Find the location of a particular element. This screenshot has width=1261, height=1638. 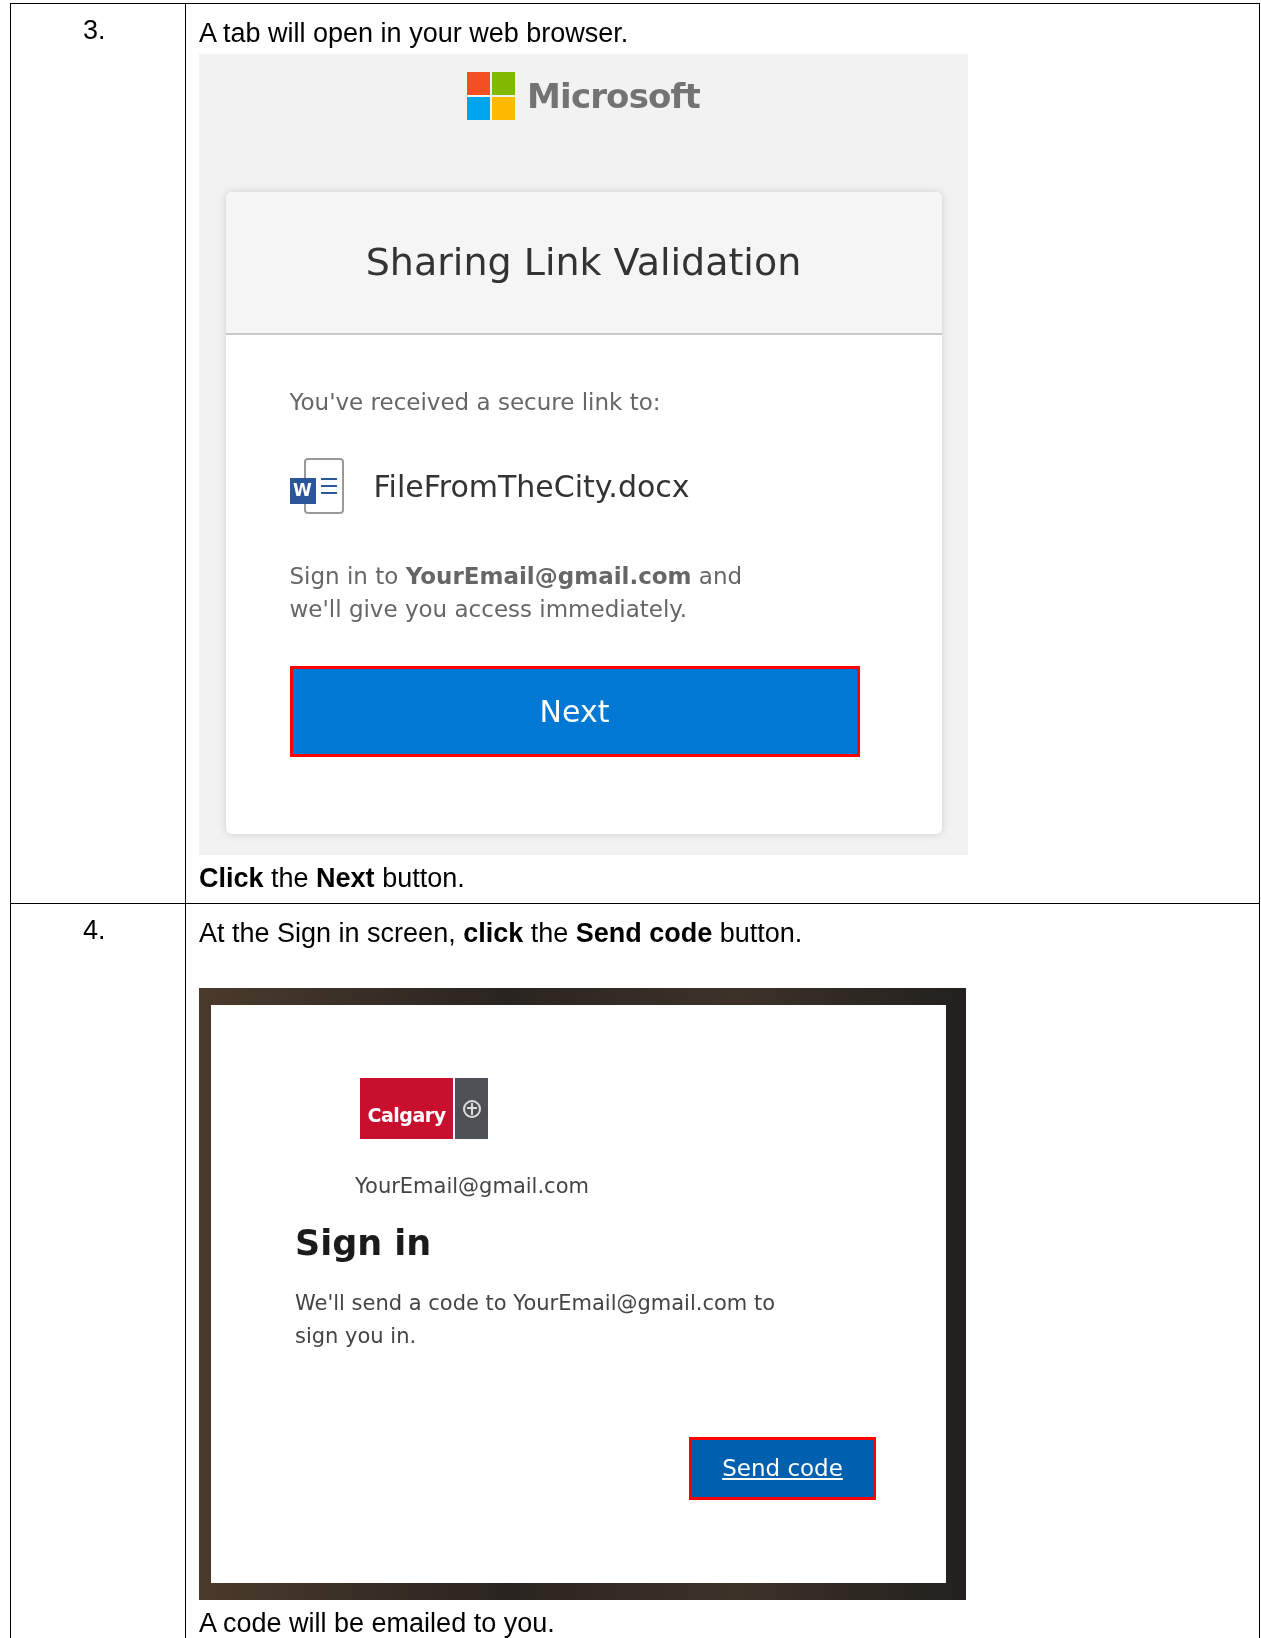

logo-text: Calgary is located at coordinates (406, 1115).